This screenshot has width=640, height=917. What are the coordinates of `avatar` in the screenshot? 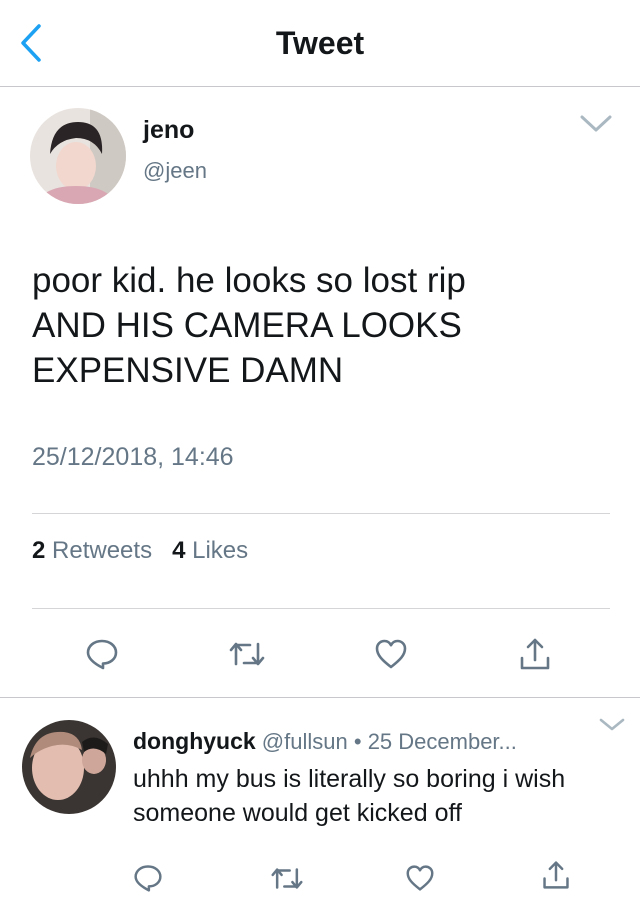 It's located at (78, 156).